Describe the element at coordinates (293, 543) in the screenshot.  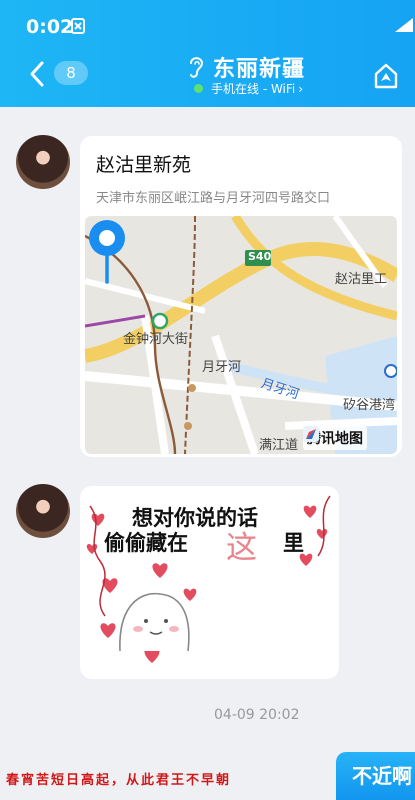
I see `sticker-text-tail: 里` at that location.